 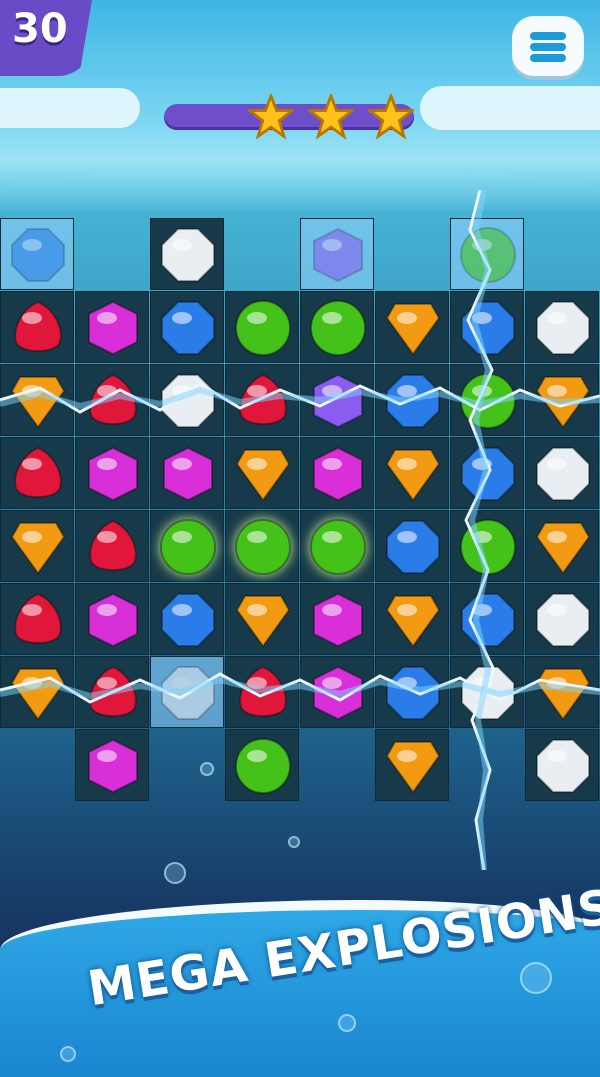 I want to click on menu-button, so click(x=548, y=46).